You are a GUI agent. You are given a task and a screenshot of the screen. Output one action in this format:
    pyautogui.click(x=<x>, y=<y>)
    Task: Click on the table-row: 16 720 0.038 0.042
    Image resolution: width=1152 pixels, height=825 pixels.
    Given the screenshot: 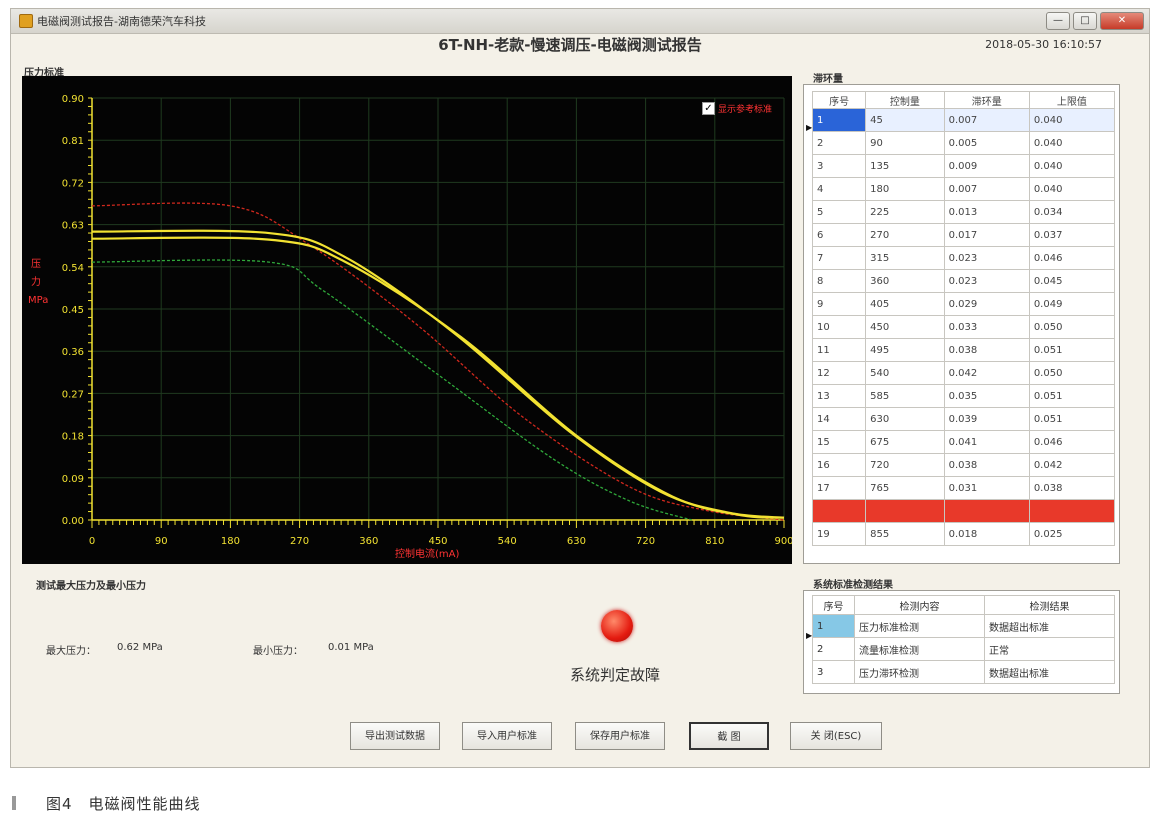 What is the action you would take?
    pyautogui.click(x=963, y=465)
    